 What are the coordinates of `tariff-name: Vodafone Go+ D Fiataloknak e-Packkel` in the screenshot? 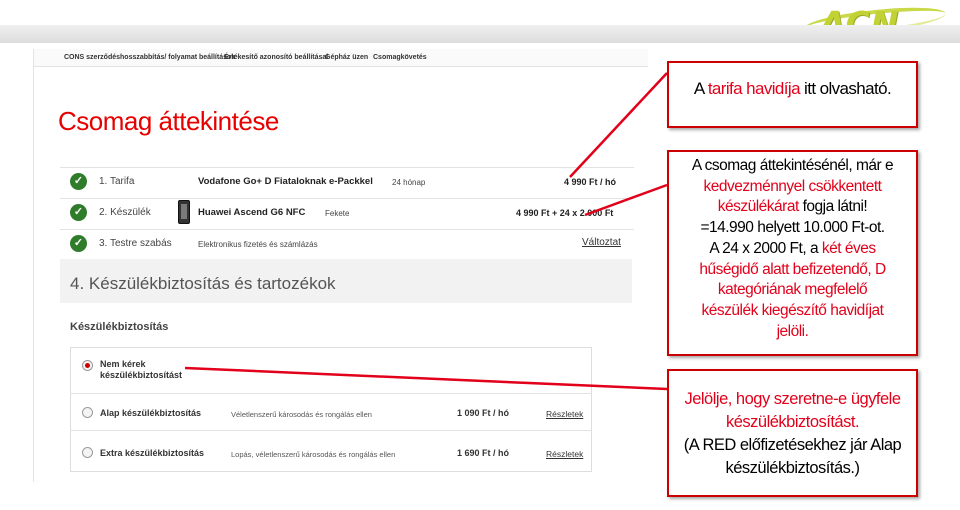 It's located at (285, 181).